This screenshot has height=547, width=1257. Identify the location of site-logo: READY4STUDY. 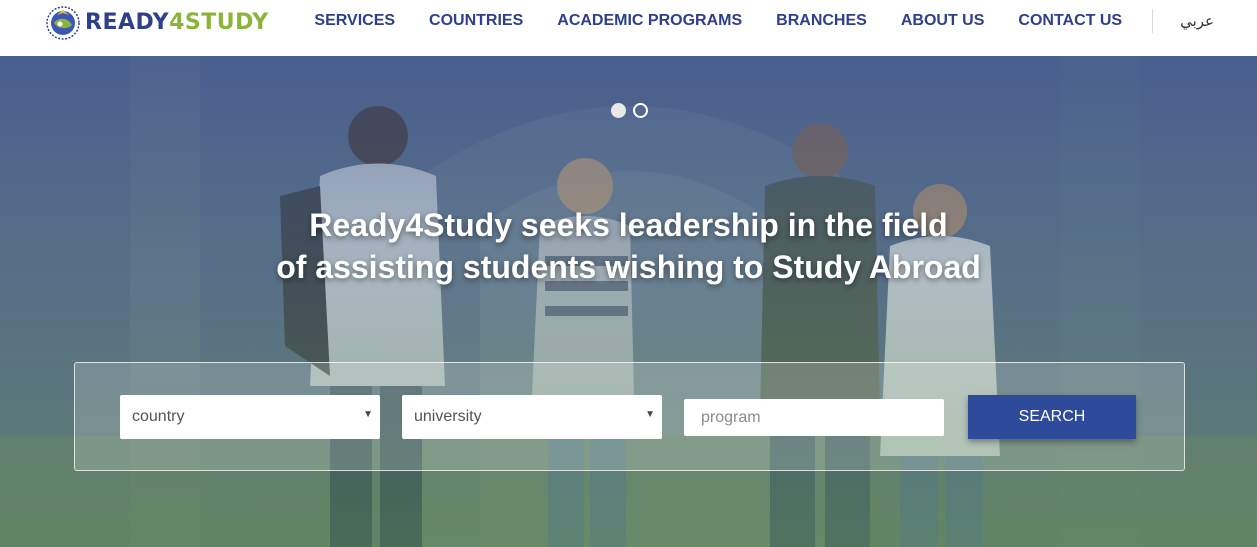
(156, 22).